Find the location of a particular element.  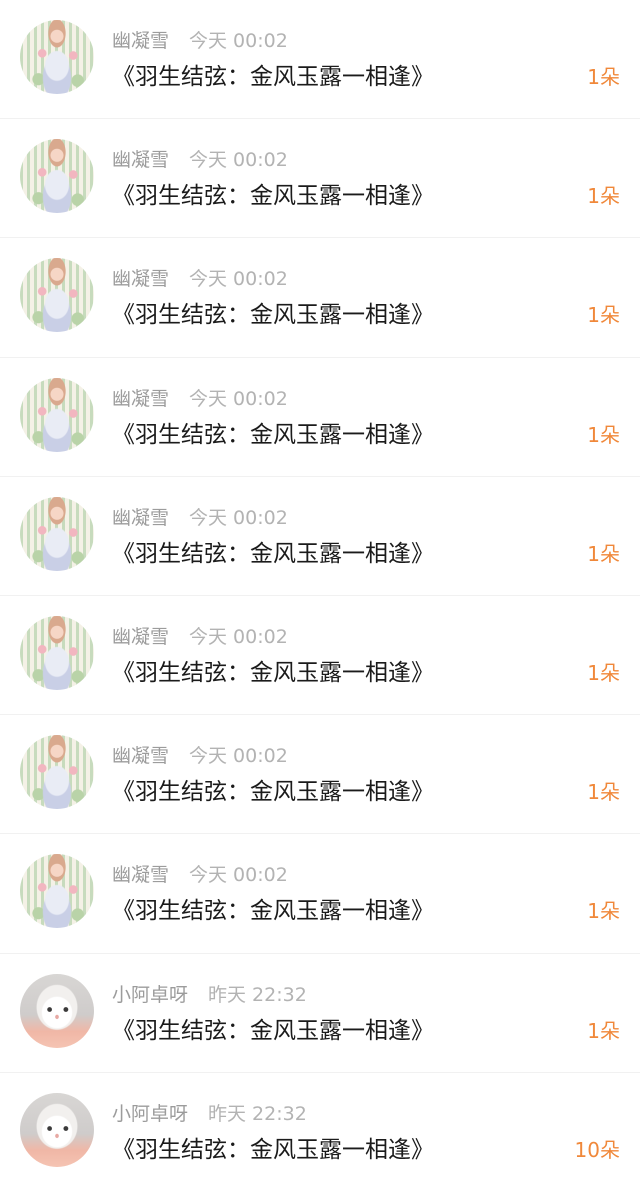

flower-count: 10朵 is located at coordinates (597, 1149).